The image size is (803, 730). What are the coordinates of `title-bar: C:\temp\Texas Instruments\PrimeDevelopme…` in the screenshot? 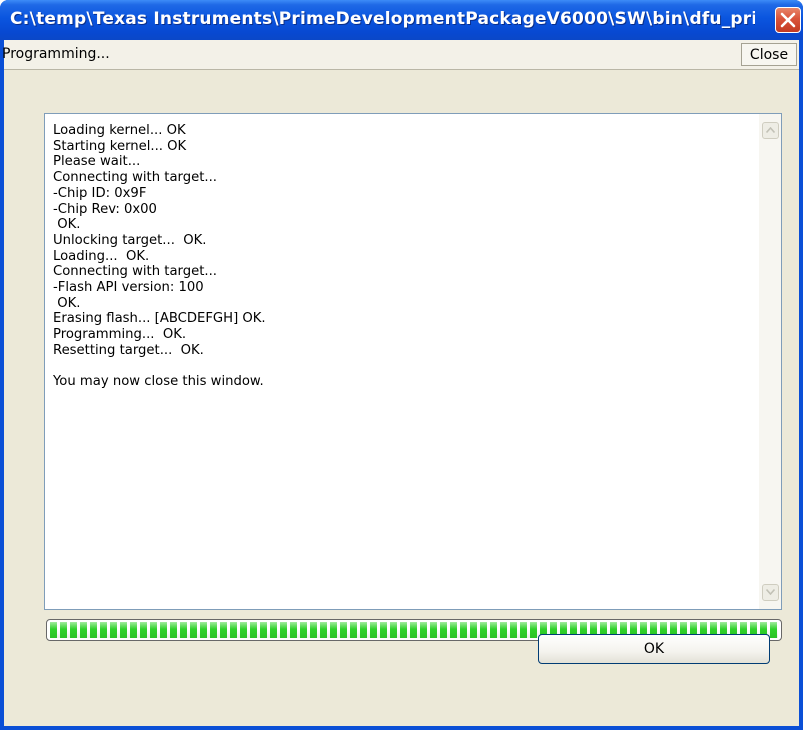 It's located at (401, 20).